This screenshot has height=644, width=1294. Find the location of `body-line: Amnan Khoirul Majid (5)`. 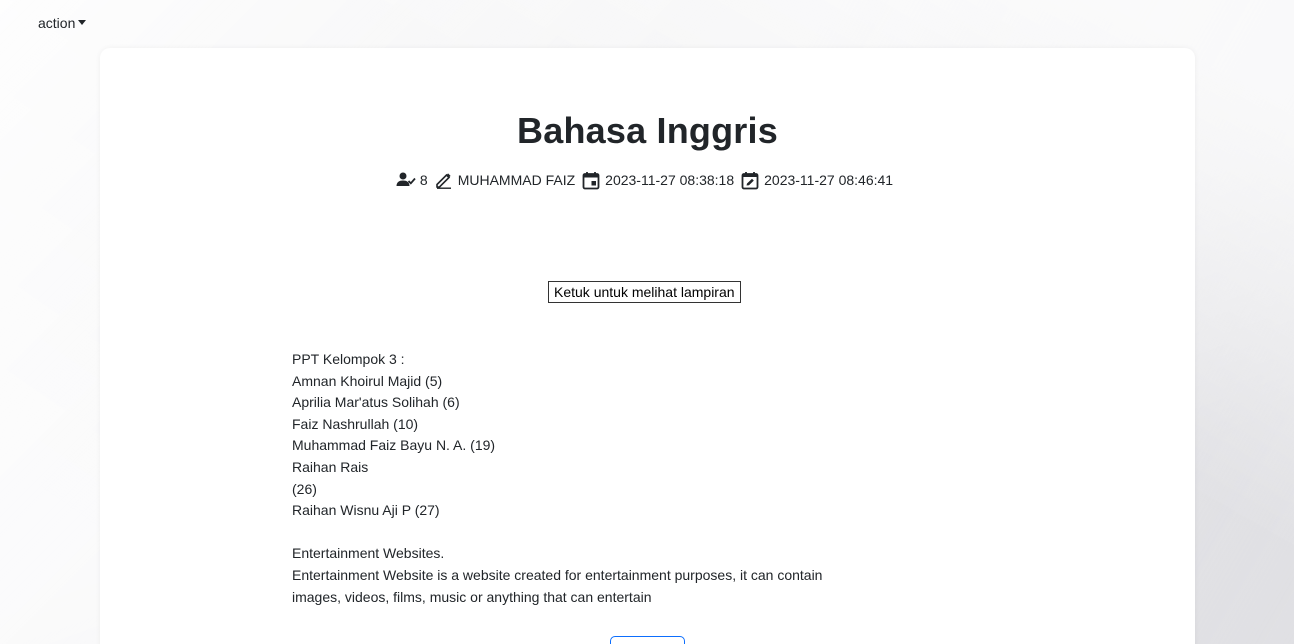

body-line: Amnan Khoirul Majid (5) is located at coordinates (367, 380).